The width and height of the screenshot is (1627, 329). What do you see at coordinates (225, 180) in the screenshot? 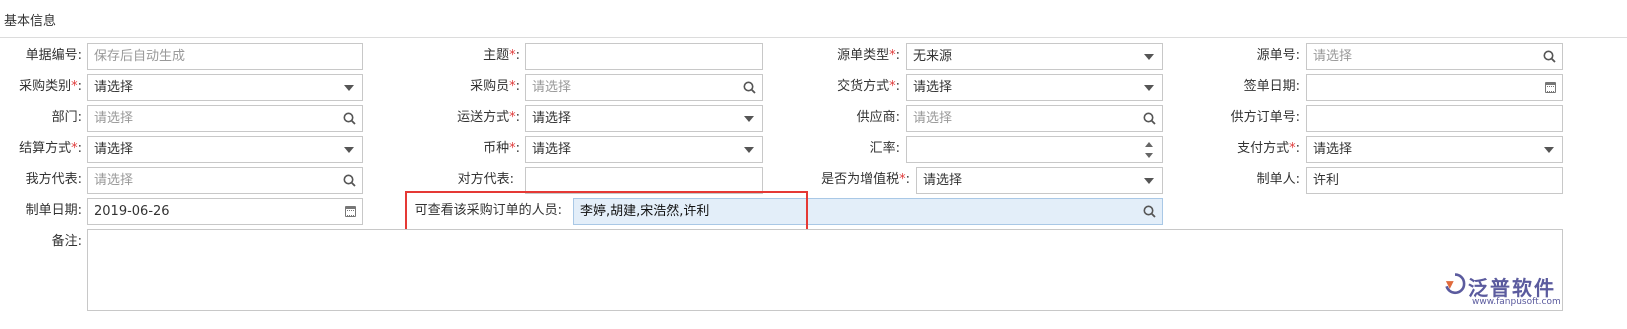
I see `our-rep-field: 请选择` at bounding box center [225, 180].